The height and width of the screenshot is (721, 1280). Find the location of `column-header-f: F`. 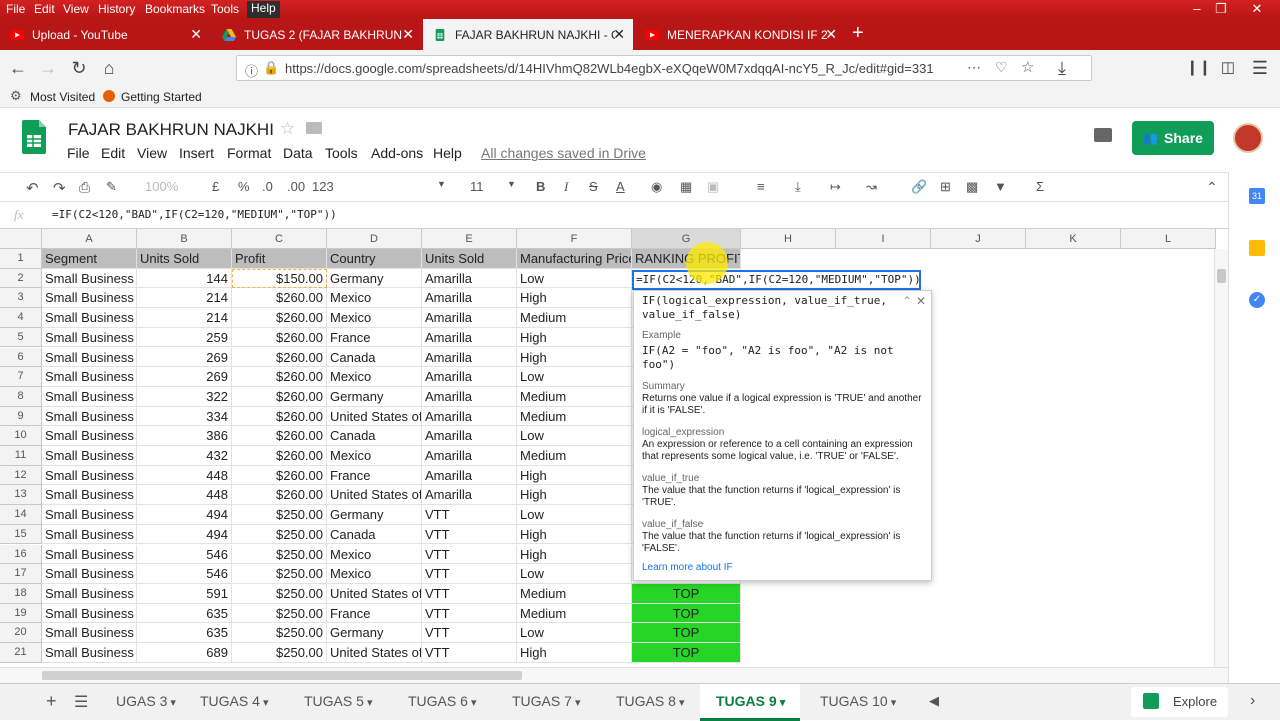

column-header-f: F is located at coordinates (574, 239).